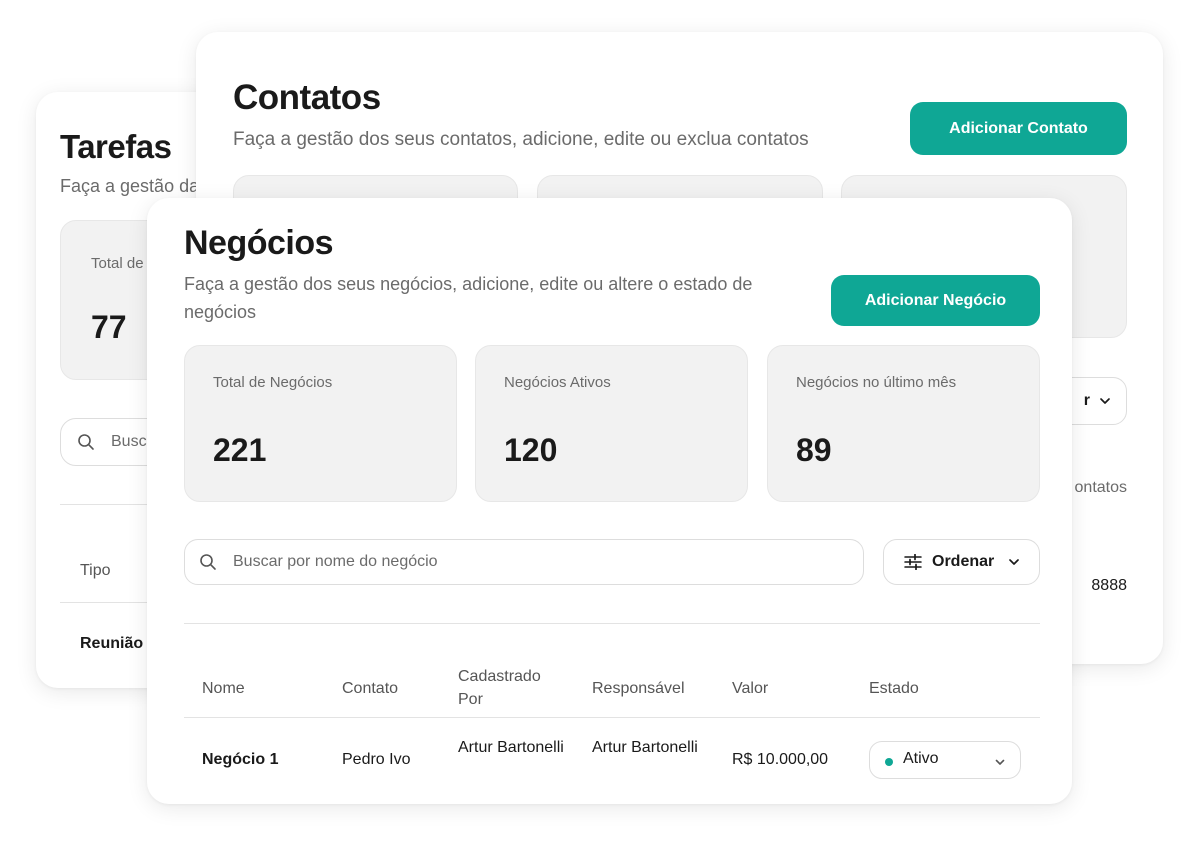  I want to click on stat-label: Negócios no último mês, so click(876, 382).